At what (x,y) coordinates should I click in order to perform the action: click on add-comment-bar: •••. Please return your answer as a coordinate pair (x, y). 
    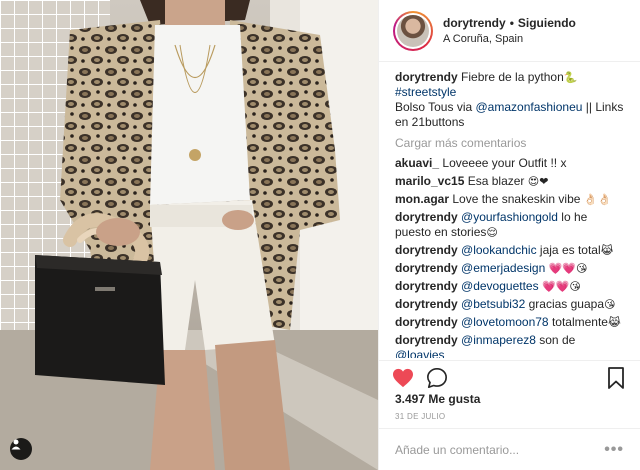
    Looking at the image, I should click on (509, 449).